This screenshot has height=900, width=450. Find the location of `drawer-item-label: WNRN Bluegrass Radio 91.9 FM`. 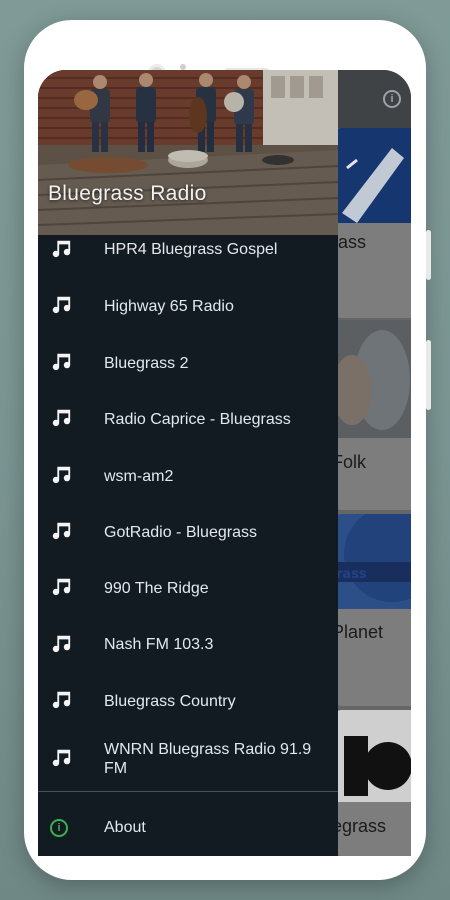

drawer-item-label: WNRN Bluegrass Radio 91.9 FM is located at coordinates (208, 759).